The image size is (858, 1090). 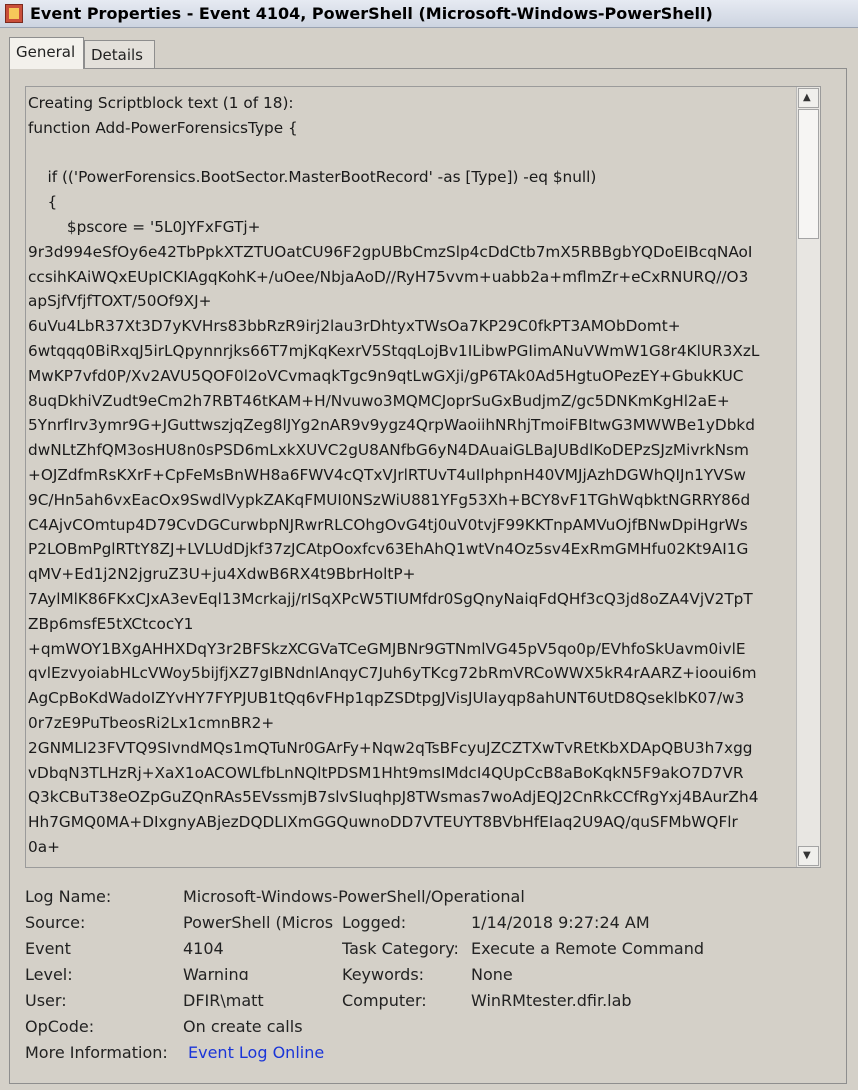 What do you see at coordinates (808, 174) in the screenshot?
I see `scrollbar-thumb` at bounding box center [808, 174].